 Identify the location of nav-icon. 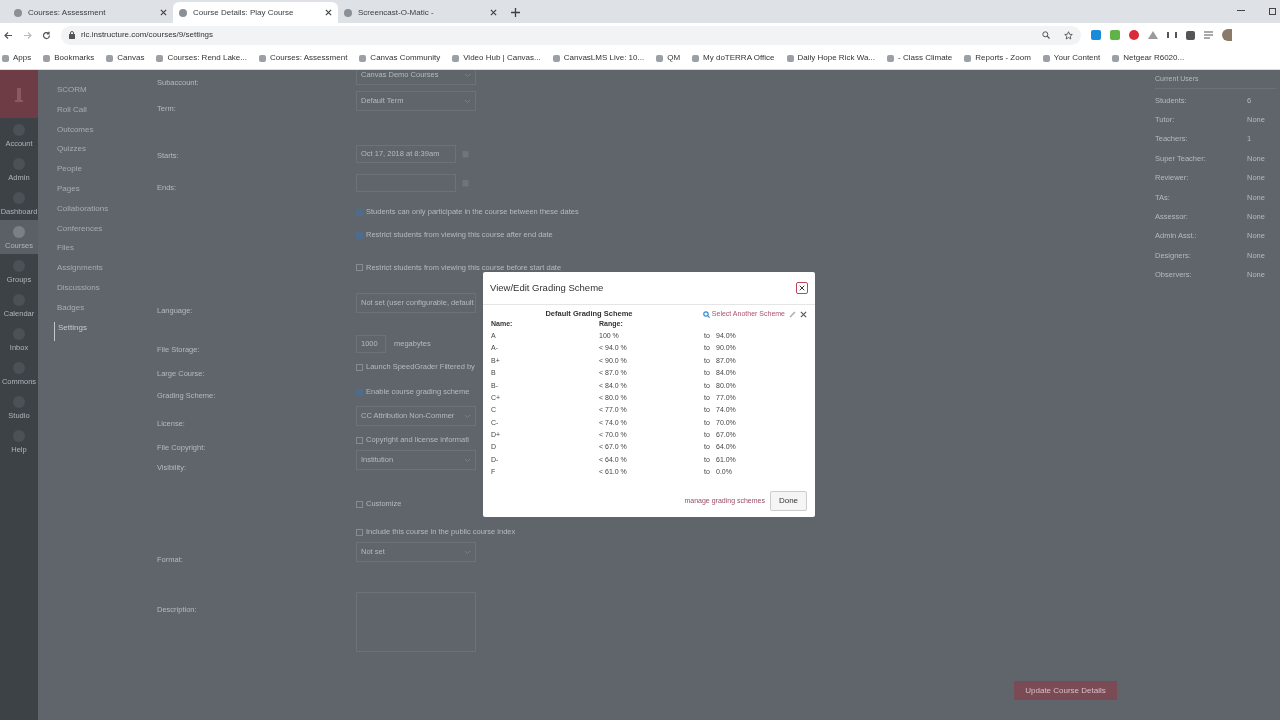
(19, 231).